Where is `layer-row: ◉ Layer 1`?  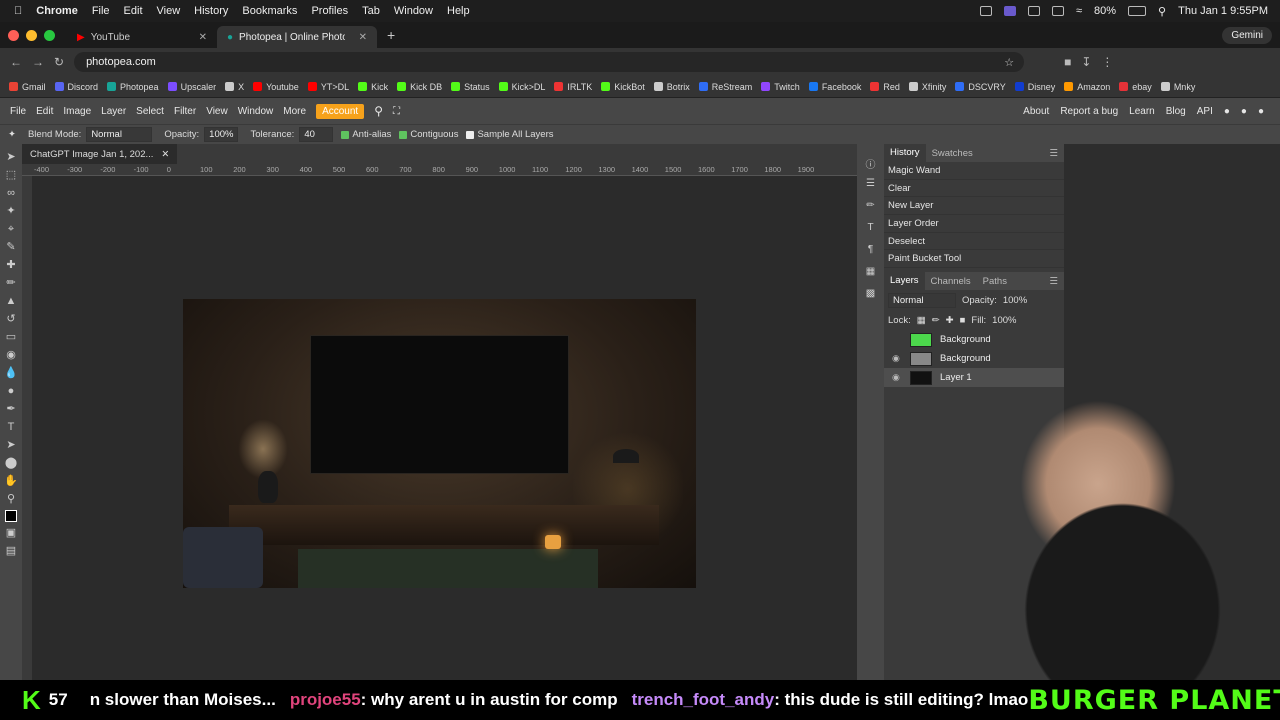
layer-row: ◉ Layer 1 is located at coordinates (974, 378).